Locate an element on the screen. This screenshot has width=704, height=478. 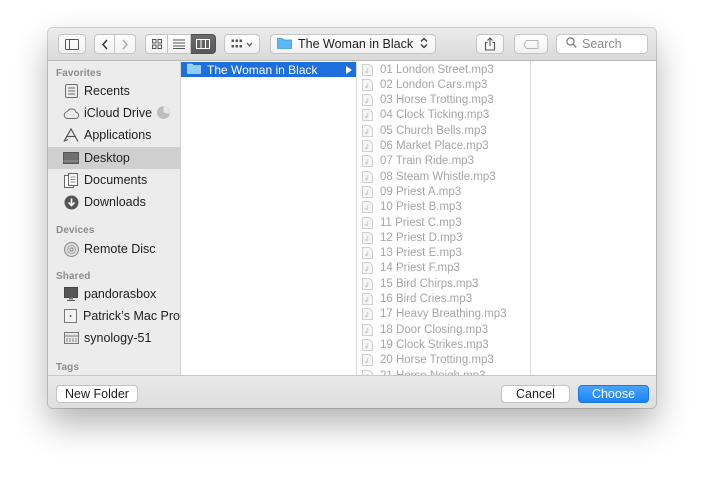
sidebar-item-downloads: Downloads is located at coordinates (114, 202).